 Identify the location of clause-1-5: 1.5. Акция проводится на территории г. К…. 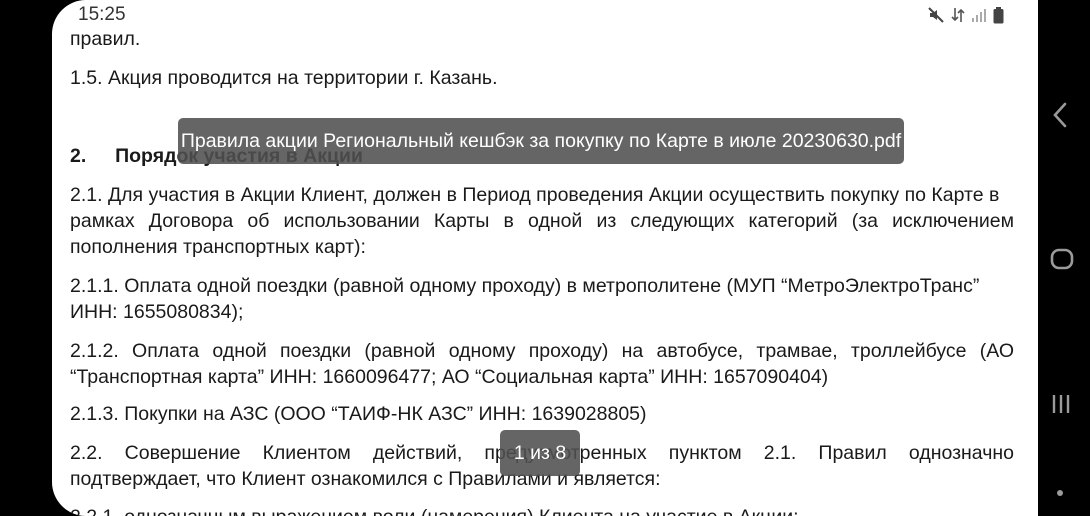
(284, 78).